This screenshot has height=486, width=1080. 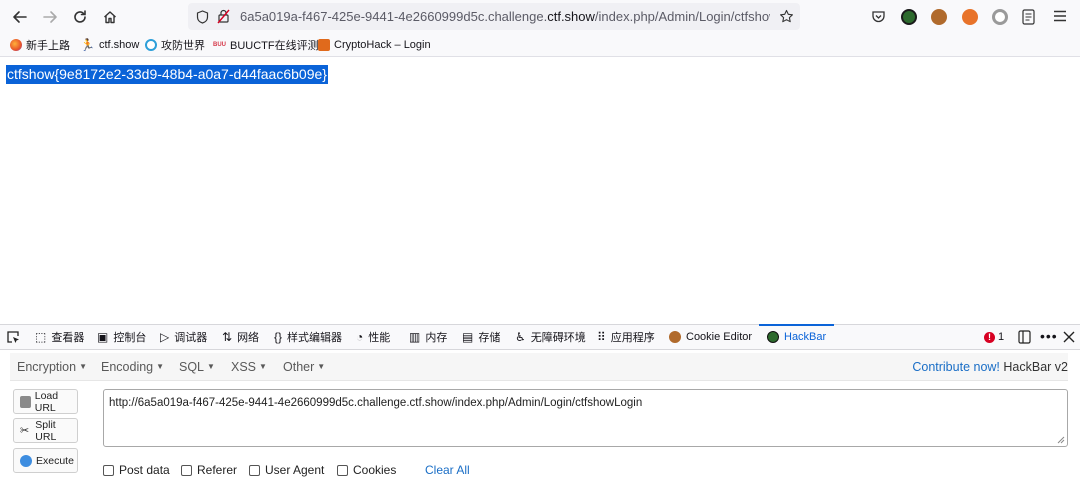 I want to click on checkbox-label: Referer, so click(x=217, y=470).